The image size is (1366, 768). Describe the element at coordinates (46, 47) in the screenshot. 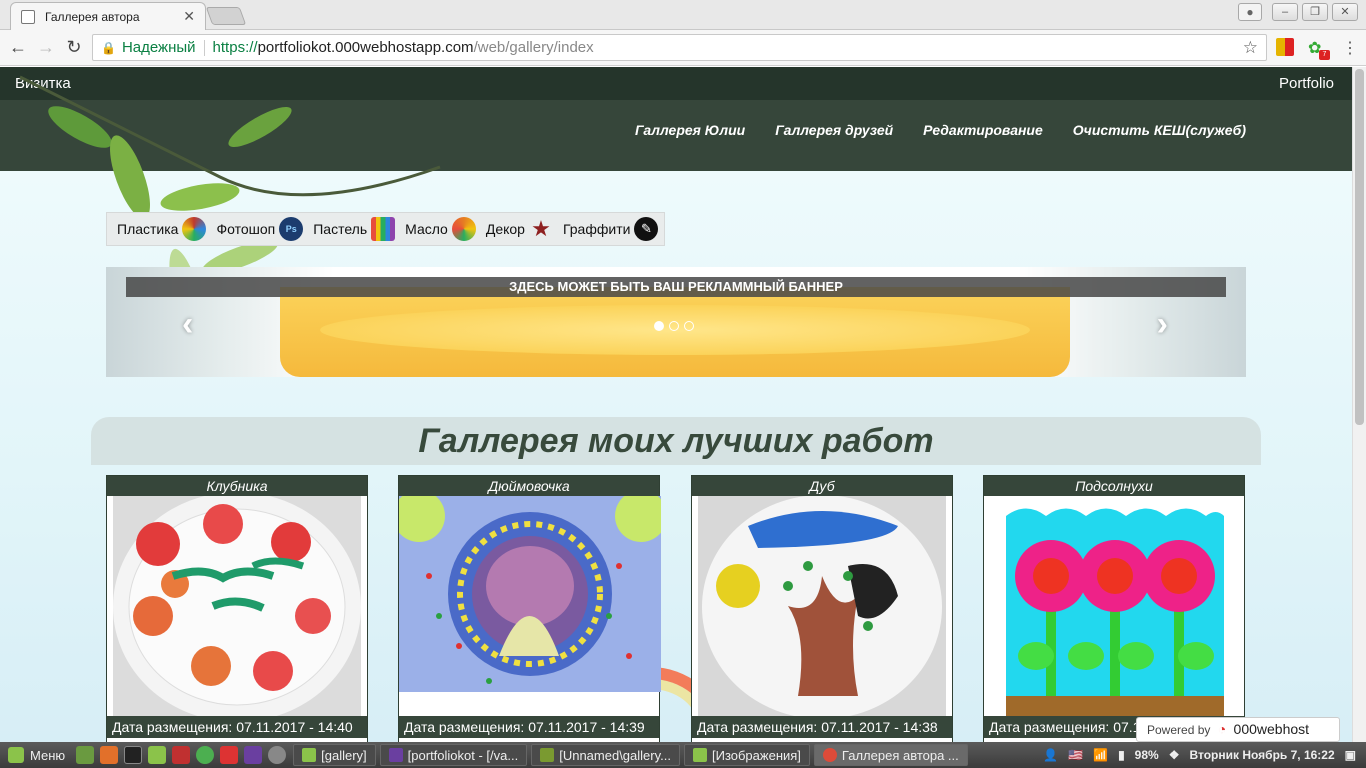

I see `forward-arrow-icon: →` at that location.